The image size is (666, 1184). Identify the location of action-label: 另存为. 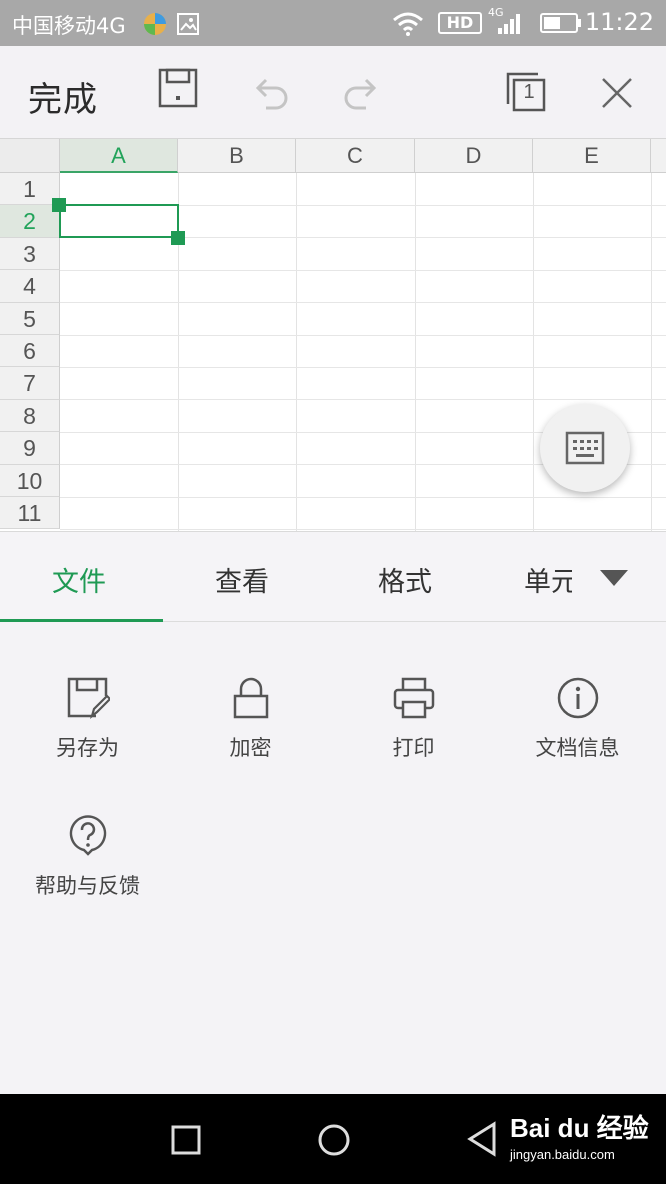
(87, 748).